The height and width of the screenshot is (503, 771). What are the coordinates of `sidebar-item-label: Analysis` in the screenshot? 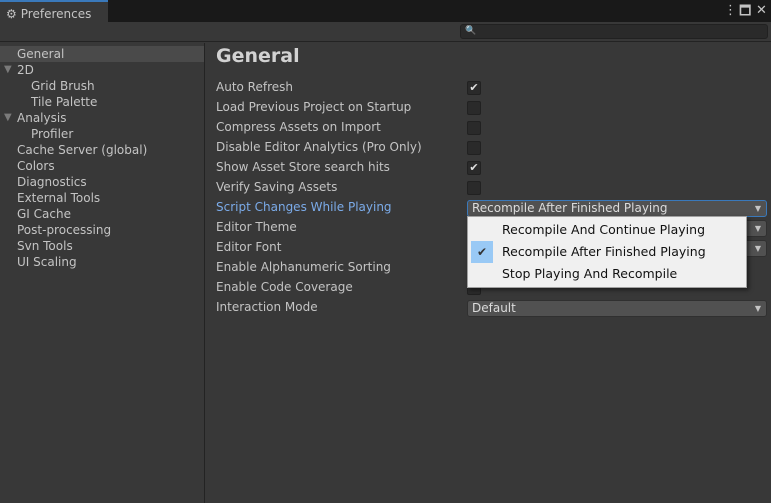 It's located at (42, 118).